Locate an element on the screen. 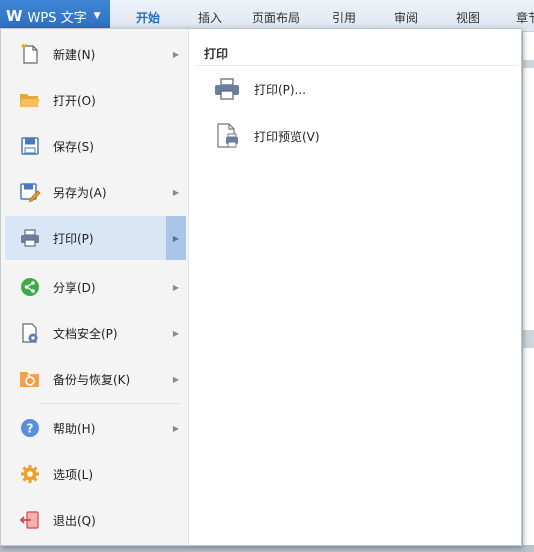 This screenshot has width=534, height=552. wps-logo-icon: W is located at coordinates (14, 16).